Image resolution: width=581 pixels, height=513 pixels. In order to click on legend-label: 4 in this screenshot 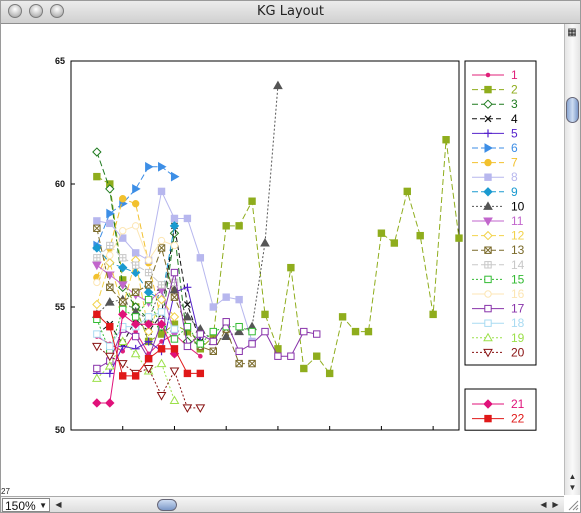, I will do `click(514, 119)`.